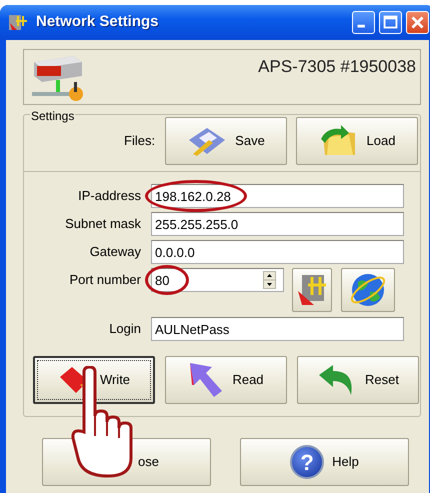  What do you see at coordinates (206, 380) in the screenshot?
I see `arrow-icon` at bounding box center [206, 380].